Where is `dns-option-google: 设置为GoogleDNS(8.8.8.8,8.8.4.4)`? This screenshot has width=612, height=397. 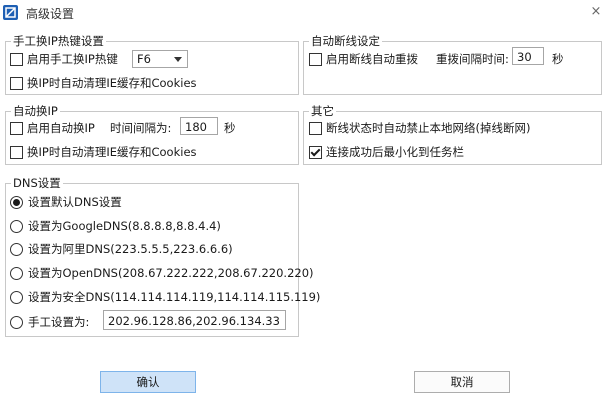
dns-option-google: 设置为GoogleDNS(8.8.8.8,8.8.4.4) is located at coordinates (115, 226).